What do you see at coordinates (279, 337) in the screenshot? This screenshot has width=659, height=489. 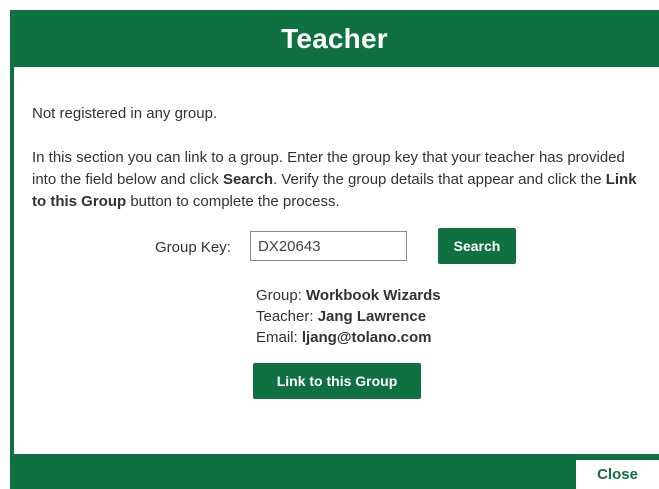 I see `teacher-email-label: Email:` at bounding box center [279, 337].